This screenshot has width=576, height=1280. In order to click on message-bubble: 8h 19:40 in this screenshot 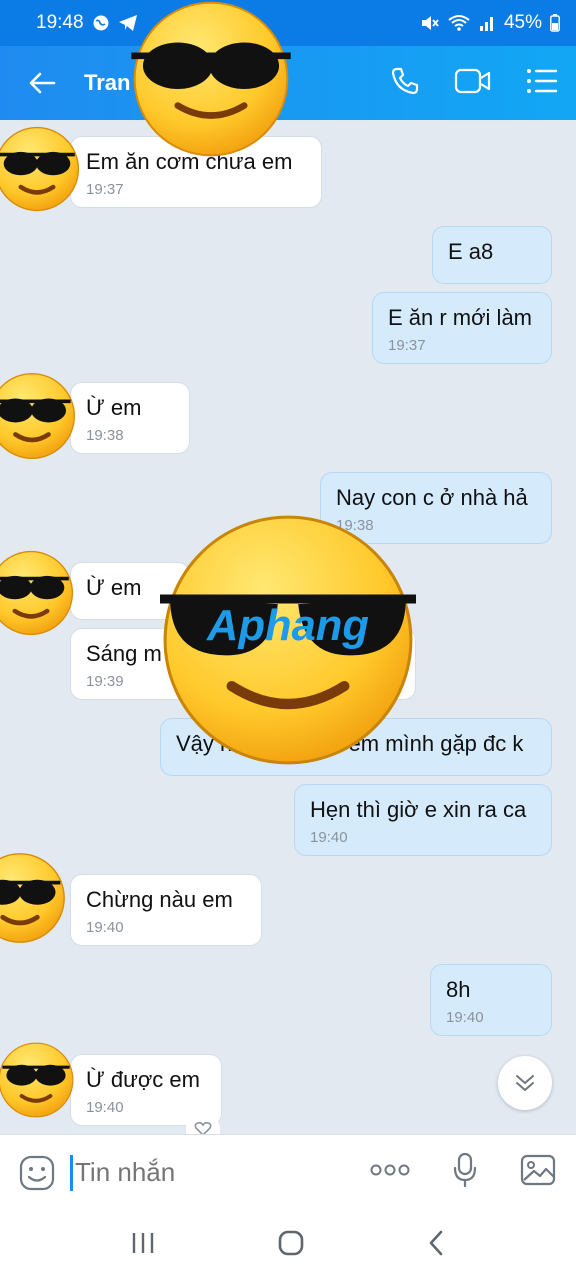, I will do `click(491, 1000)`.